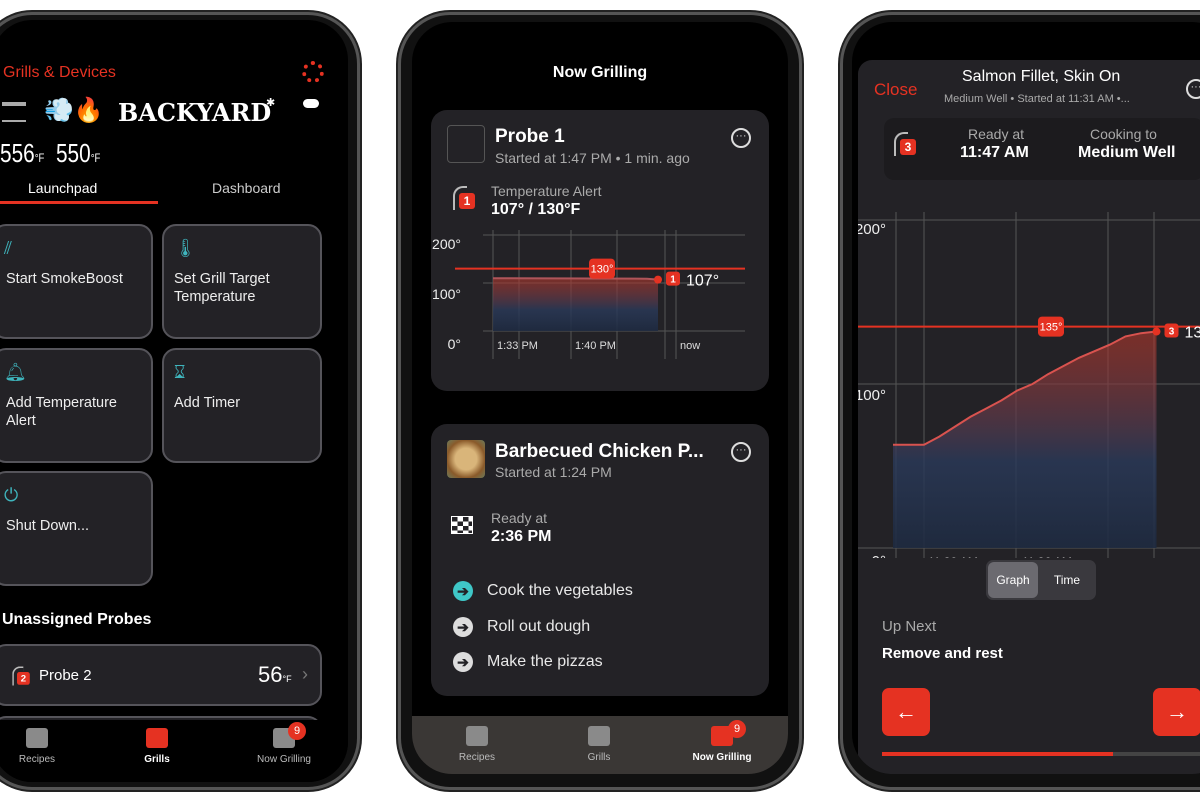 The image size is (1200, 800). Describe the element at coordinates (592, 158) in the screenshot. I see `probe-subtitle: Started at 1:47 PM • 1 min. ago` at that location.